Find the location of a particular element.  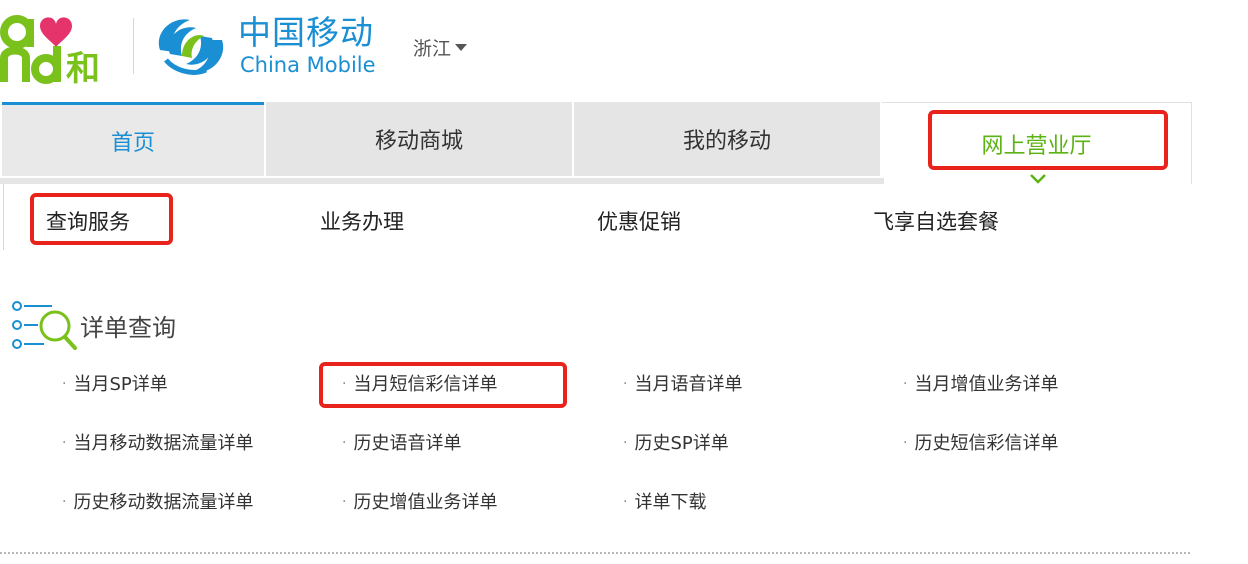

highlight-box-query-service is located at coordinates (101, 219).